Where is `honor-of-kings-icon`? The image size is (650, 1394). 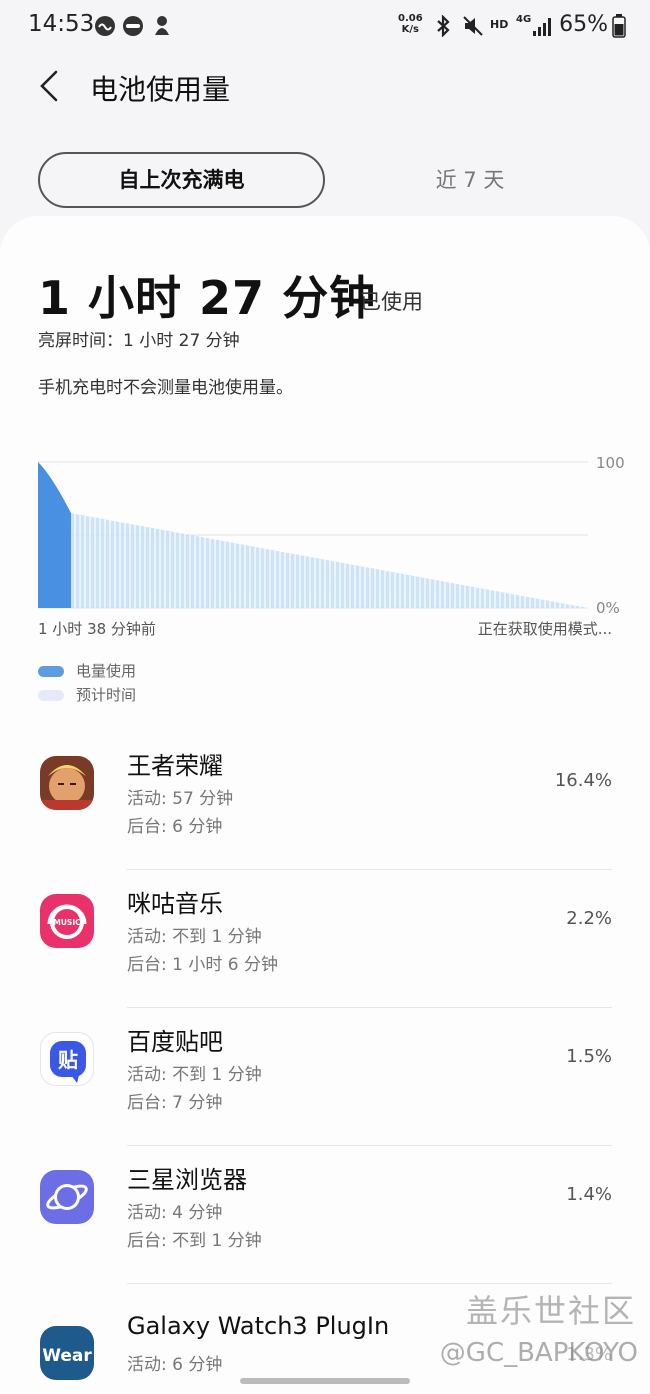
honor-of-kings-icon is located at coordinates (67, 783).